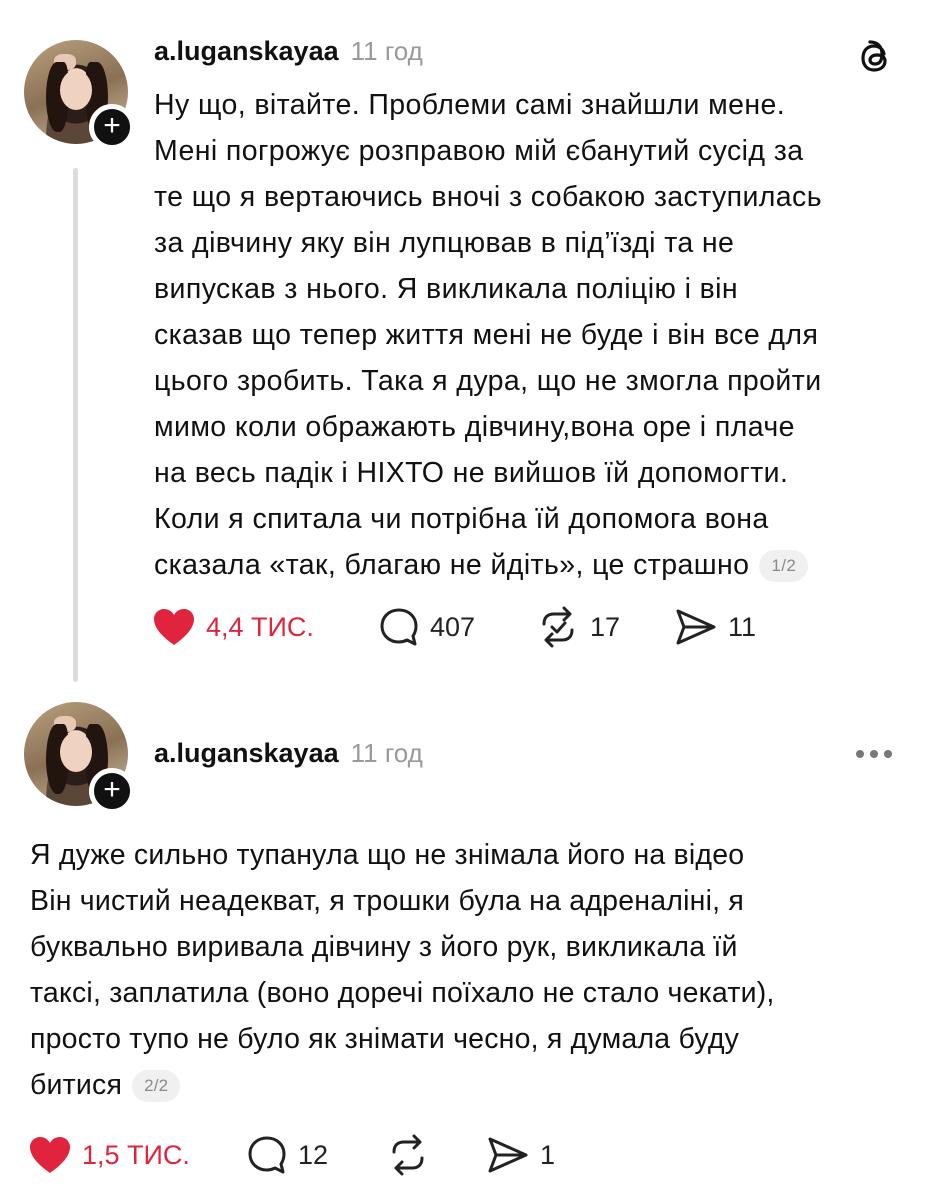  I want to click on comment-count: 407, so click(453, 626).